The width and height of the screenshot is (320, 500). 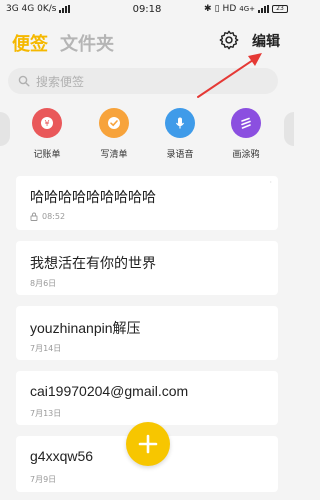 I want to click on tab-folders: 文件夹, so click(x=87, y=43).